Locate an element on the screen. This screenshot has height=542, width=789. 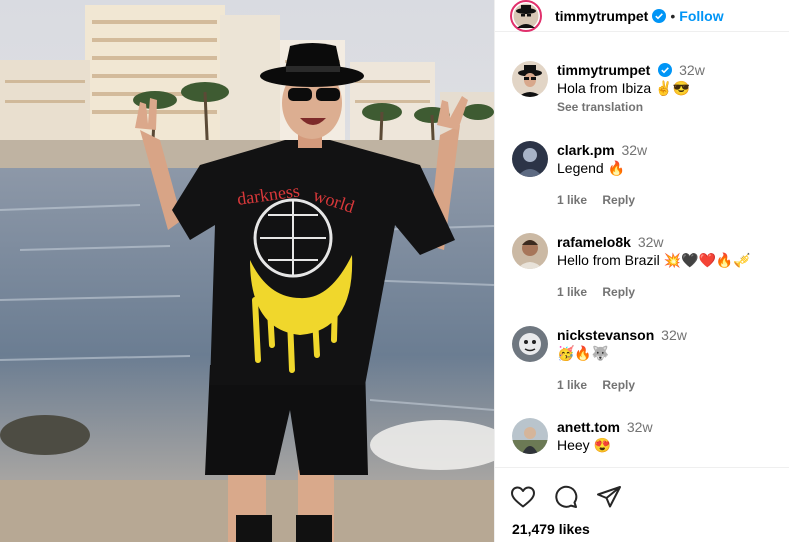
comment-body: clark.pm 32w Legend 🔥 1 like Reply is located at coordinates (602, 175).